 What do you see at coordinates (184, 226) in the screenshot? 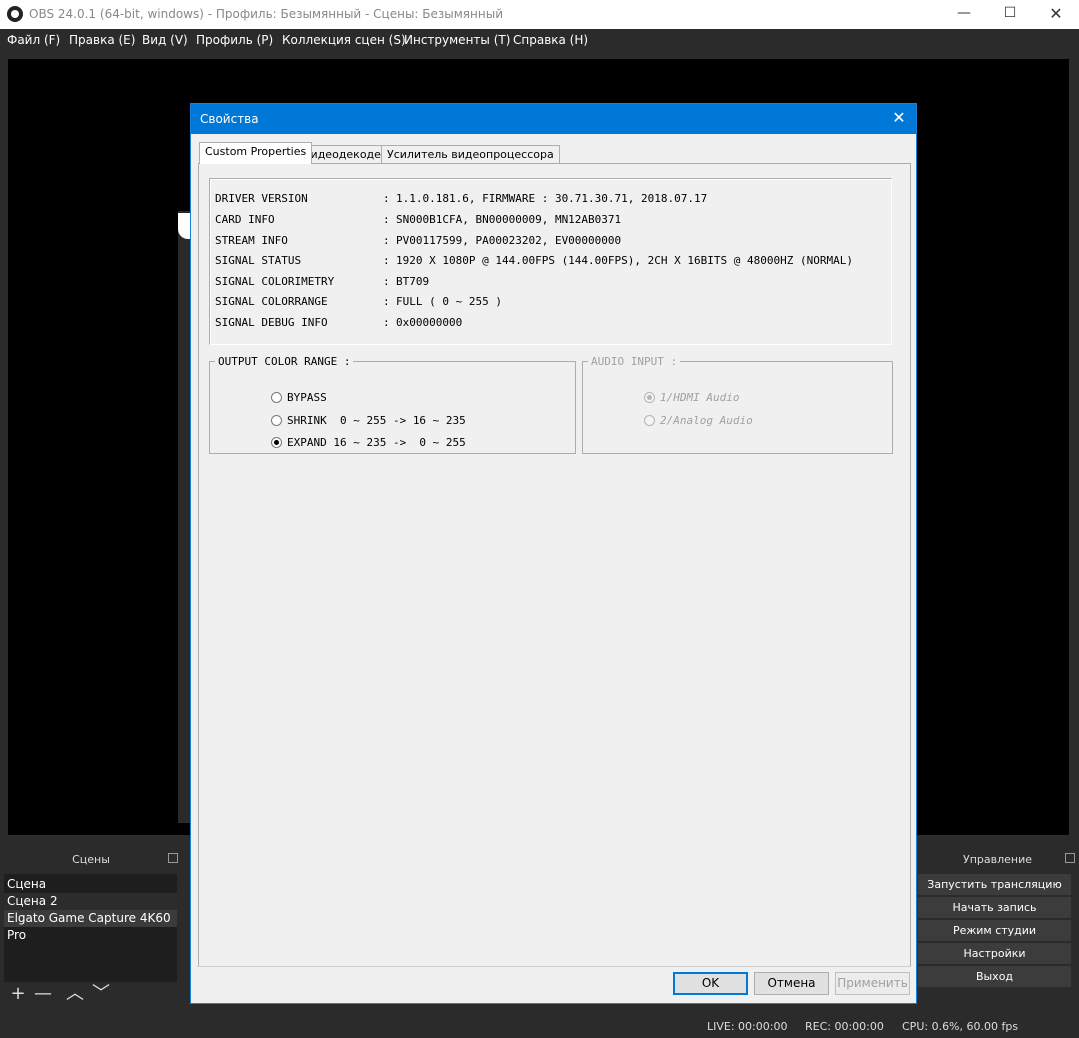
I see `preview-highlight` at bounding box center [184, 226].